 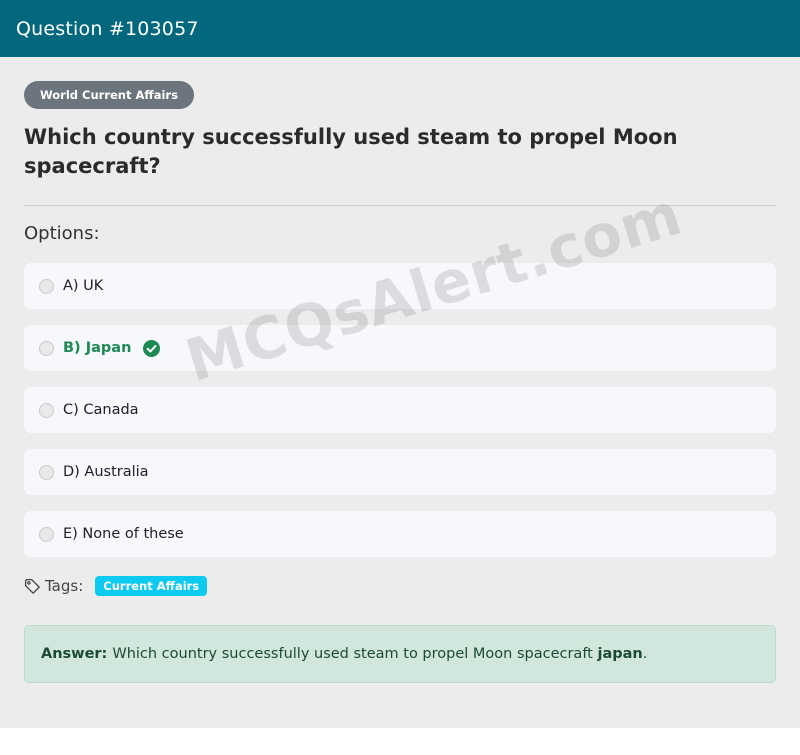 What do you see at coordinates (151, 586) in the screenshot?
I see `tag-current-affairs: Current Affairs` at bounding box center [151, 586].